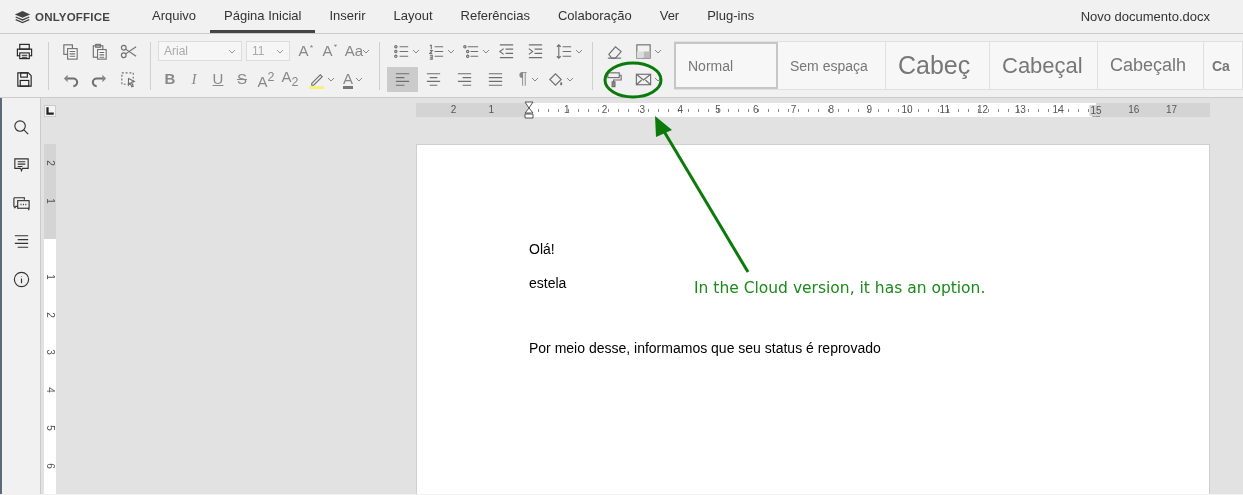  I want to click on ruler-number: 16, so click(1134, 110).